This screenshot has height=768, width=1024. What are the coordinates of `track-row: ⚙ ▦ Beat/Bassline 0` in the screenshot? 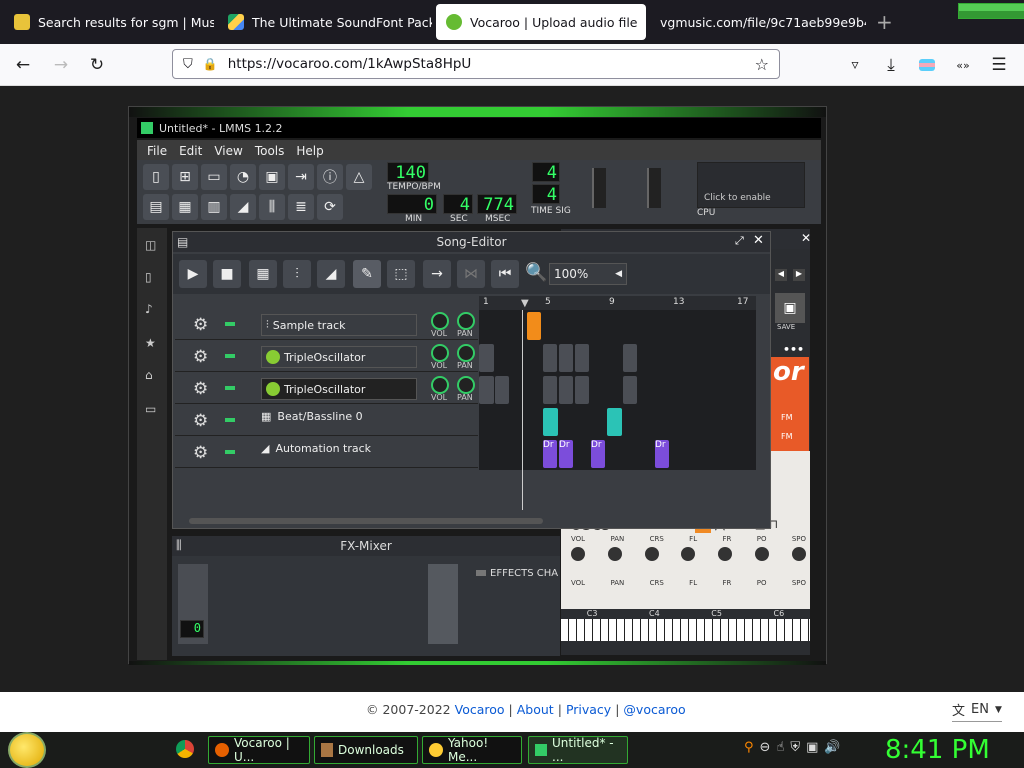 It's located at (326, 421).